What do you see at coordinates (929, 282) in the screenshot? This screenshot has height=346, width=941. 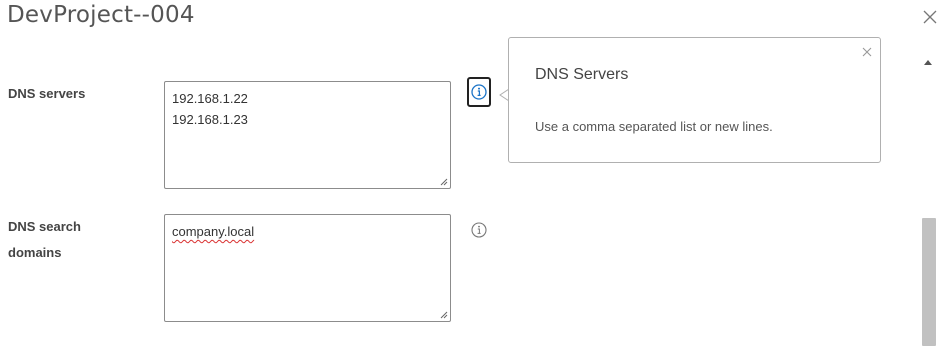 I see `scrollbar-thumb` at bounding box center [929, 282].